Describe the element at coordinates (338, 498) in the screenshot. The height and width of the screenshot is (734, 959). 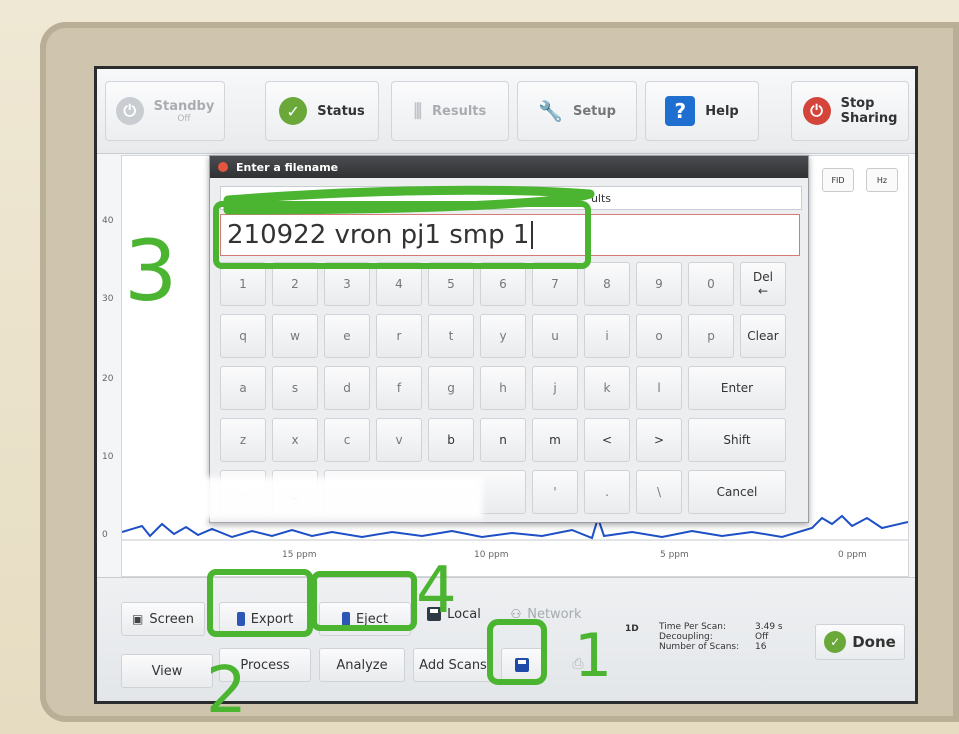
I see `screen-glare` at that location.